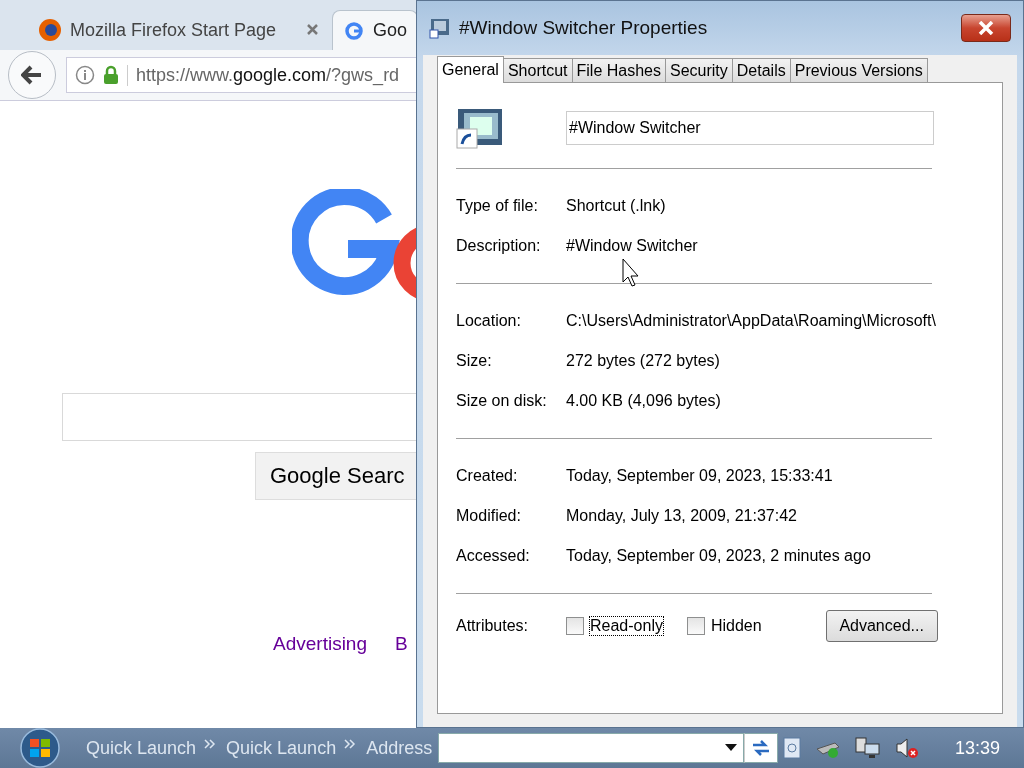 The width and height of the screenshot is (1024, 768). Describe the element at coordinates (750, 128) in the screenshot. I see `name-field: #Window Switcher` at that location.